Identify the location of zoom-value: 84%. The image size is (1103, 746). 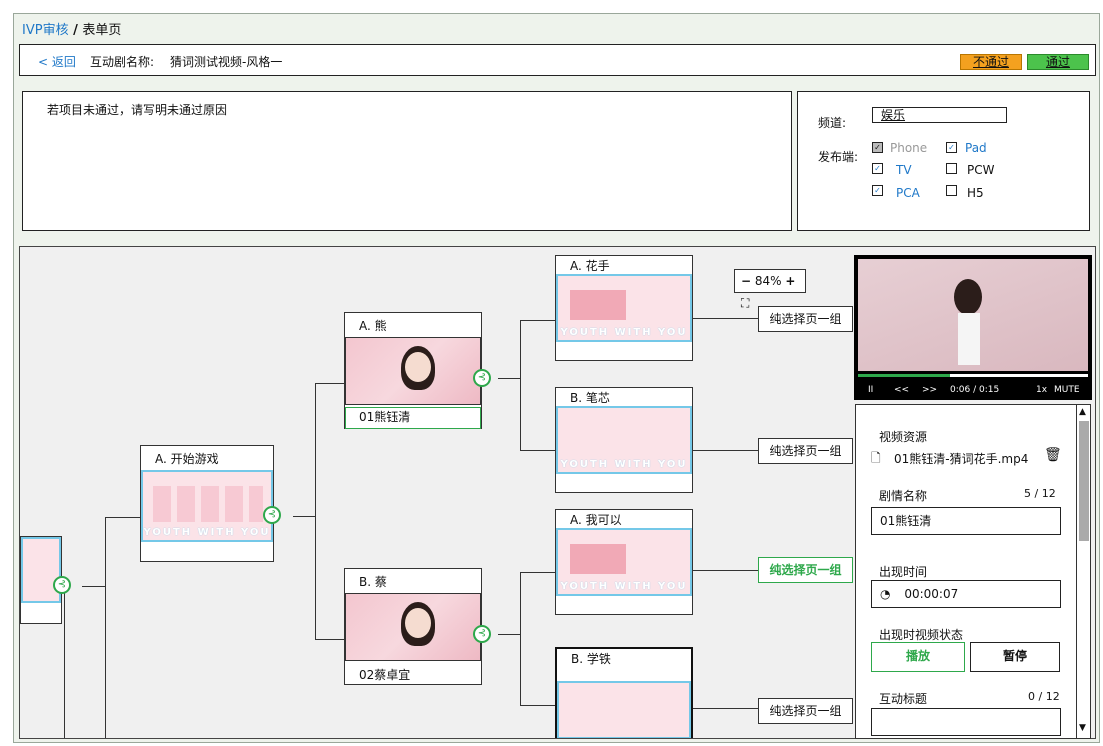
(768, 281).